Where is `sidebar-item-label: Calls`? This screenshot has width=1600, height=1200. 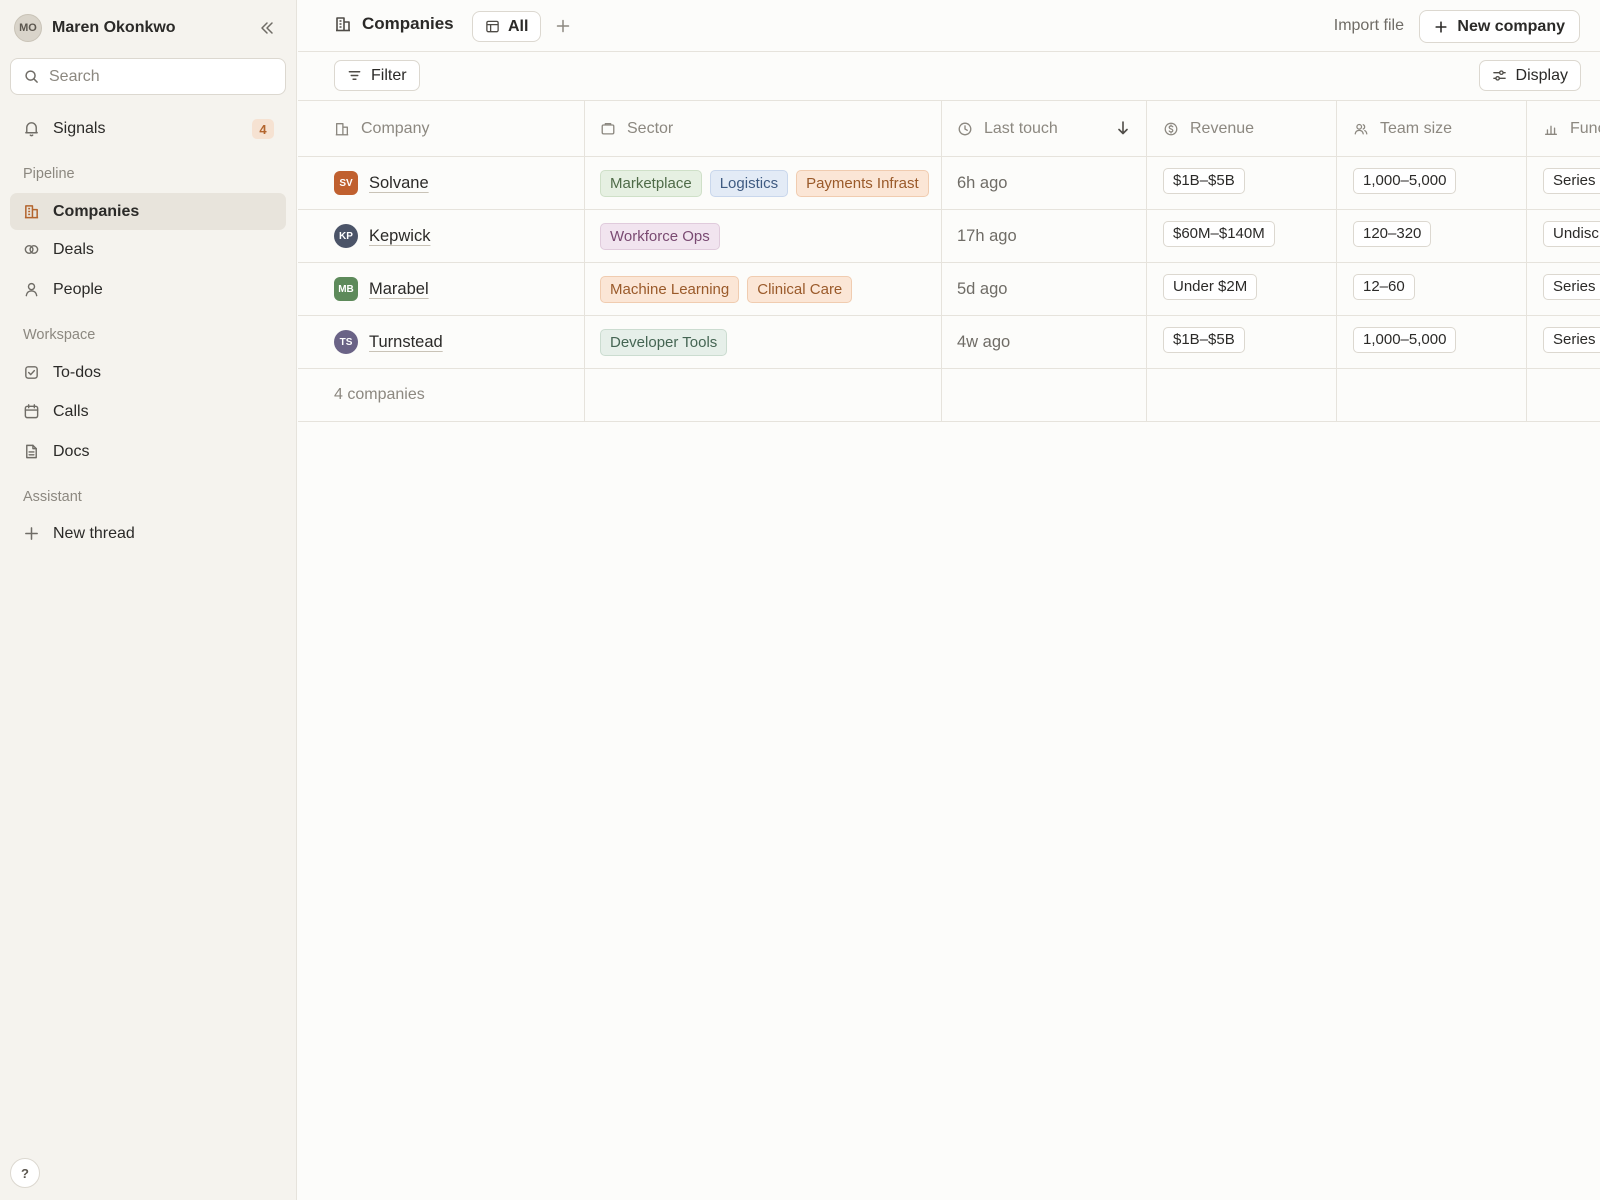 sidebar-item-label: Calls is located at coordinates (71, 411).